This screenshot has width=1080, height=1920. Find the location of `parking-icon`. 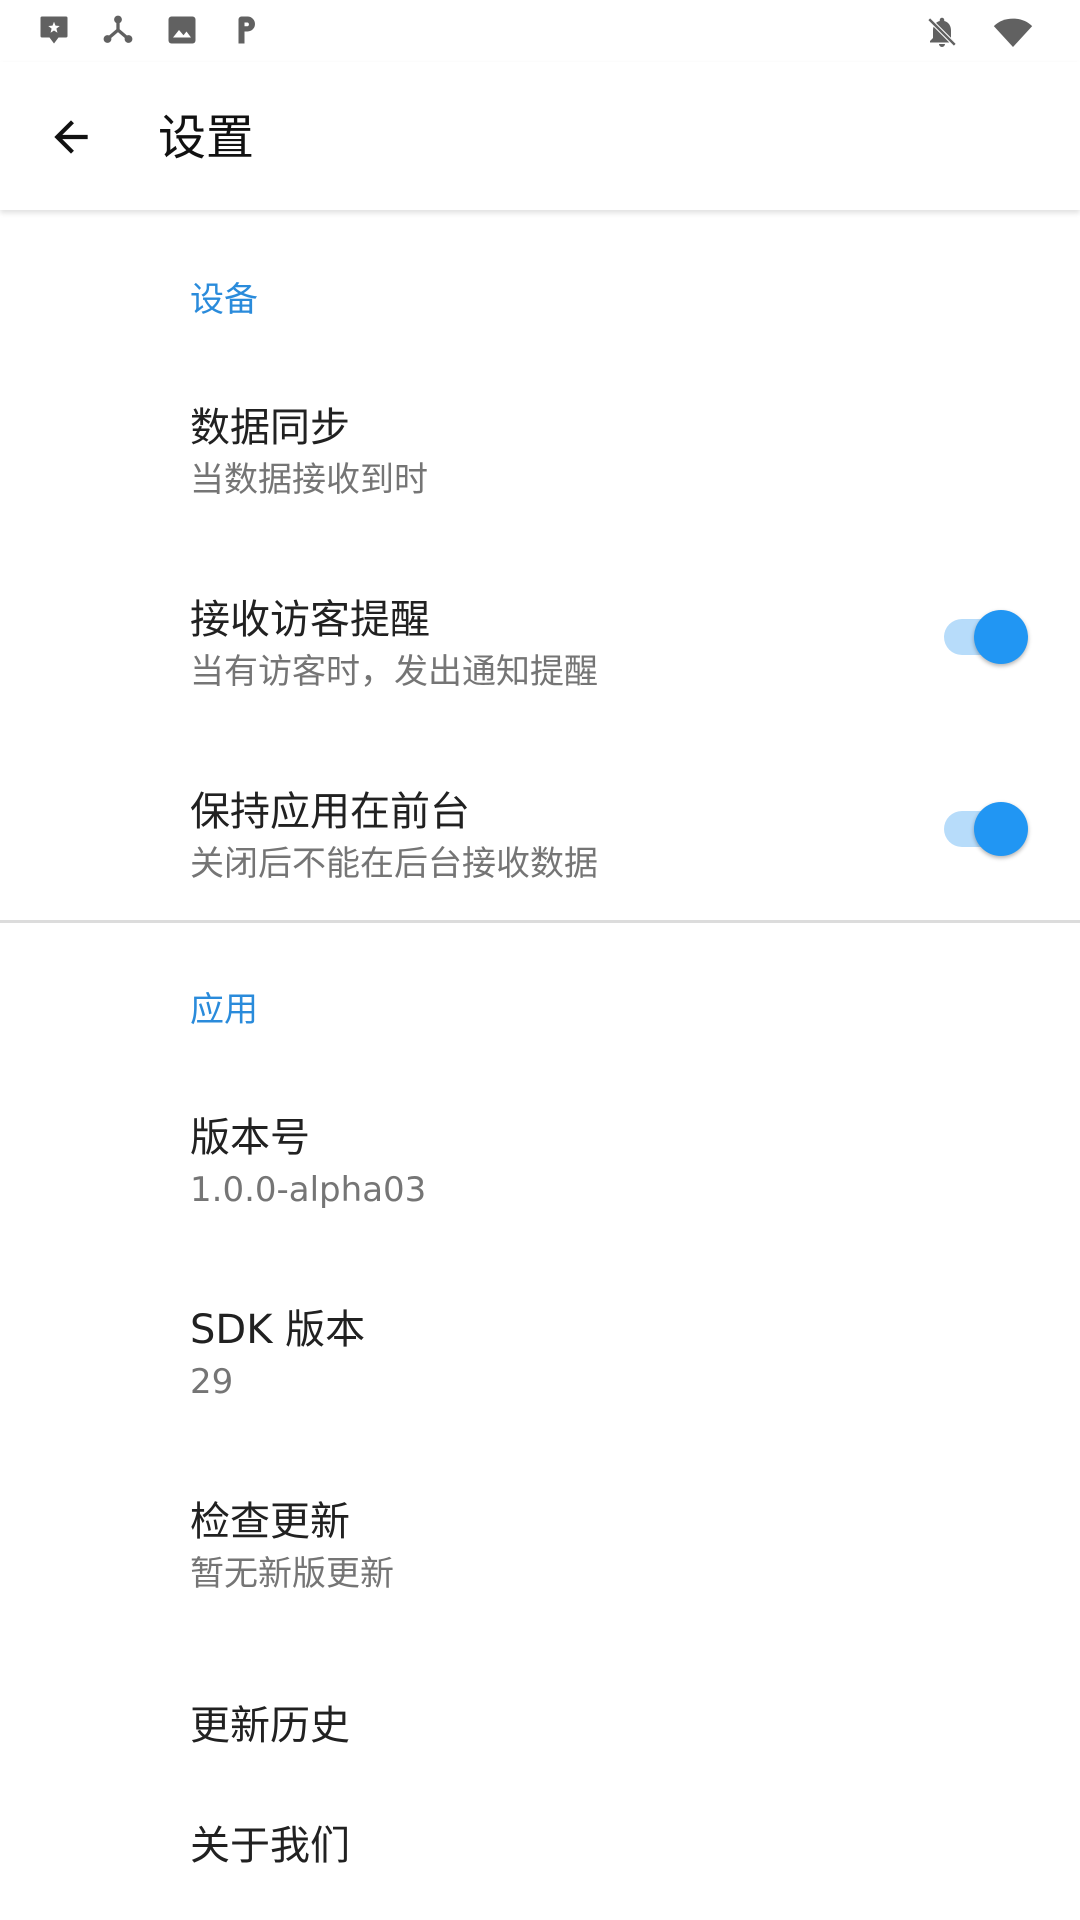

parking-icon is located at coordinates (246, 30).